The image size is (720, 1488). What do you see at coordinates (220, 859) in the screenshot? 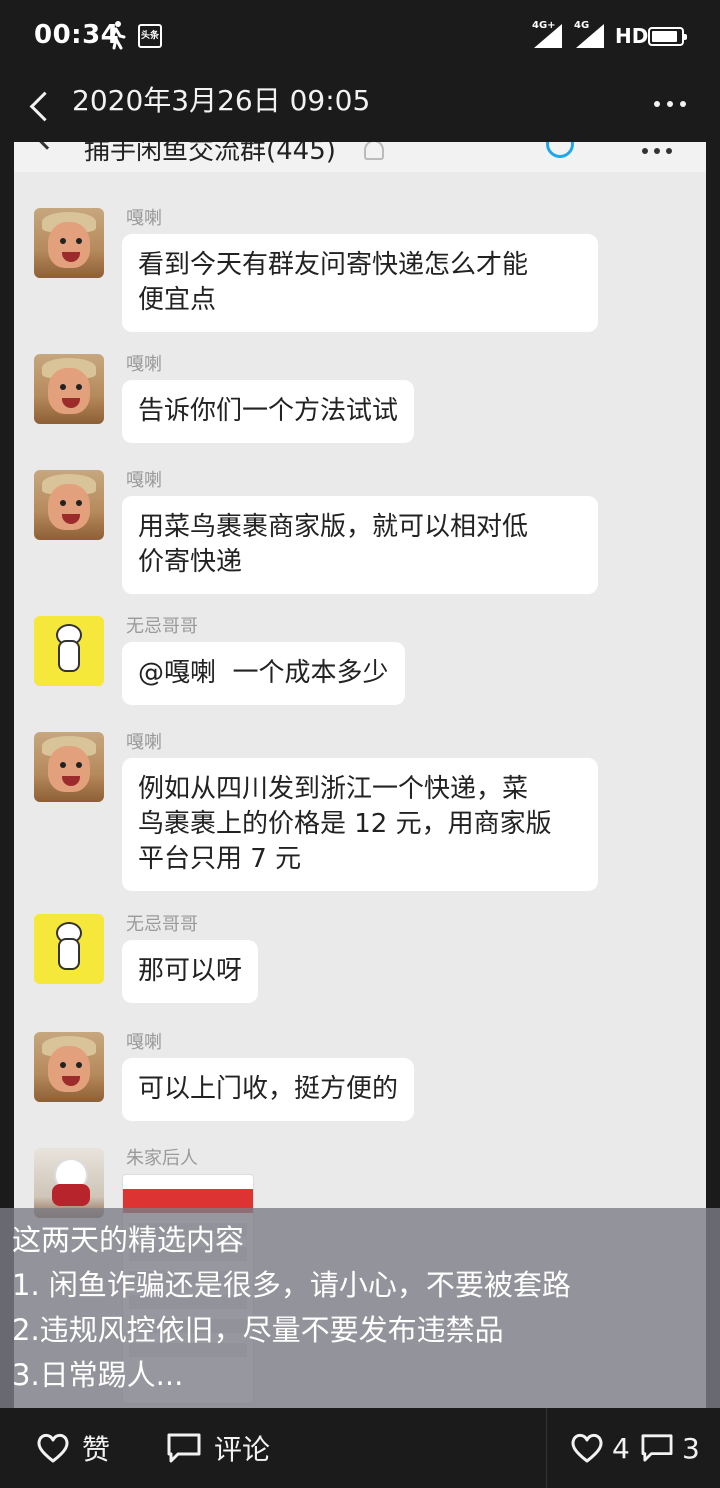
I see `message-line: 平台只用 7 元` at bounding box center [220, 859].